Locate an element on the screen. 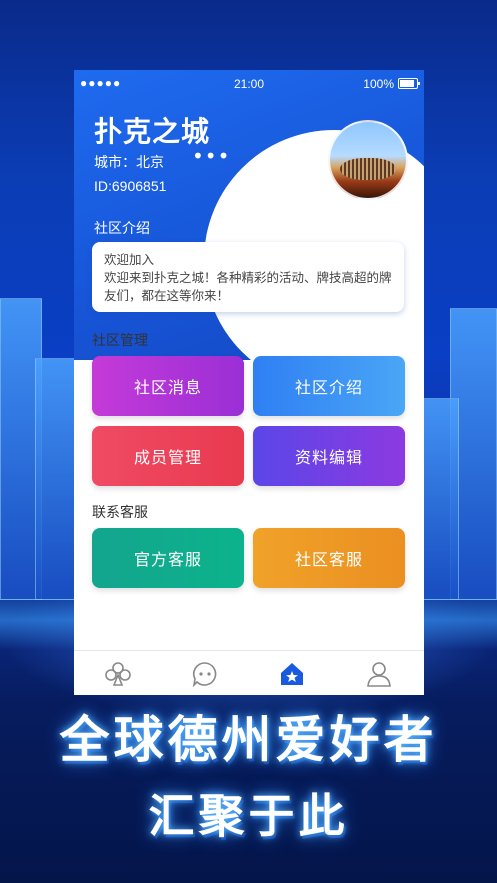  slogan-line-2: 汇聚于此 is located at coordinates (248, 816).